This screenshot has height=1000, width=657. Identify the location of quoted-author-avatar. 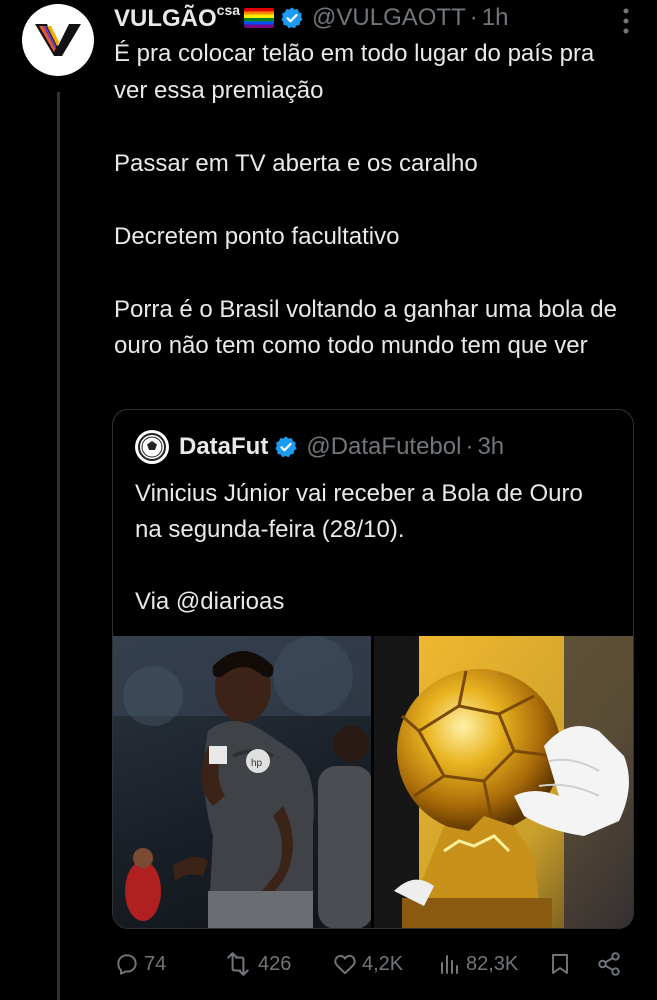
(152, 447).